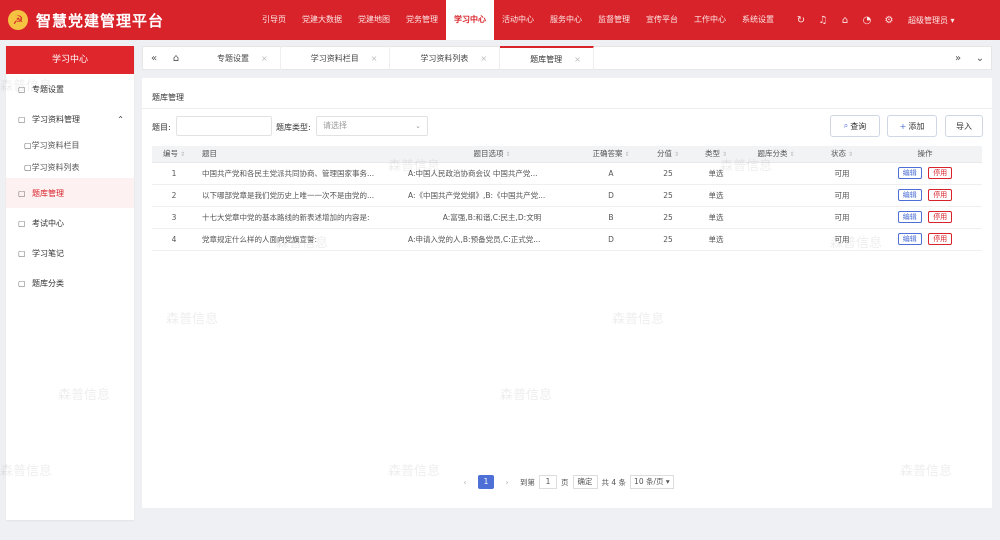  Describe the element at coordinates (70, 89) in the screenshot. I see `sidebar-item-topic: ▢ 专题设置` at that location.